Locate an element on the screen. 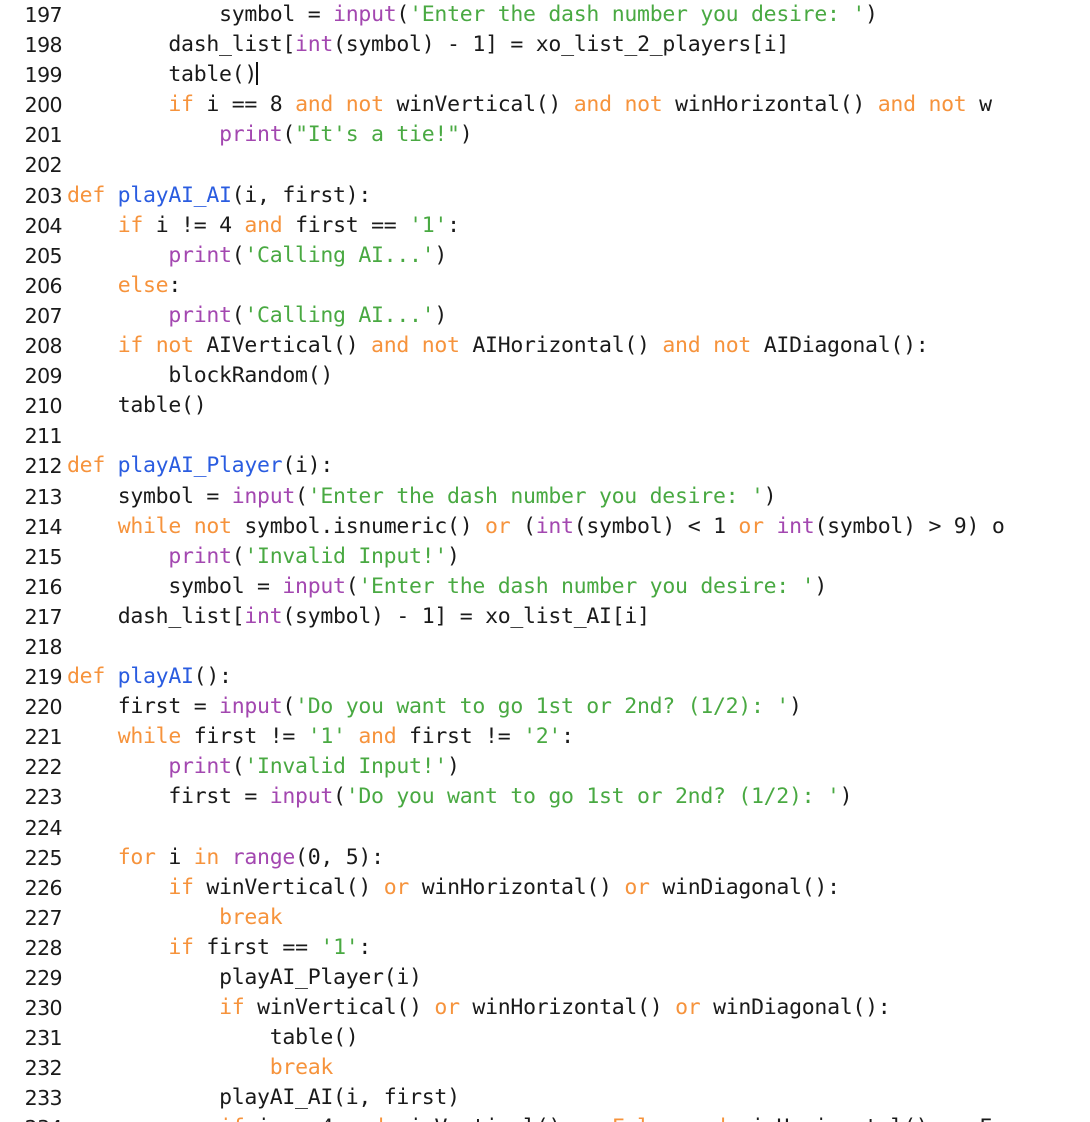 The width and height of the screenshot is (1090, 1122). line-number: 222 is located at coordinates (43, 767).